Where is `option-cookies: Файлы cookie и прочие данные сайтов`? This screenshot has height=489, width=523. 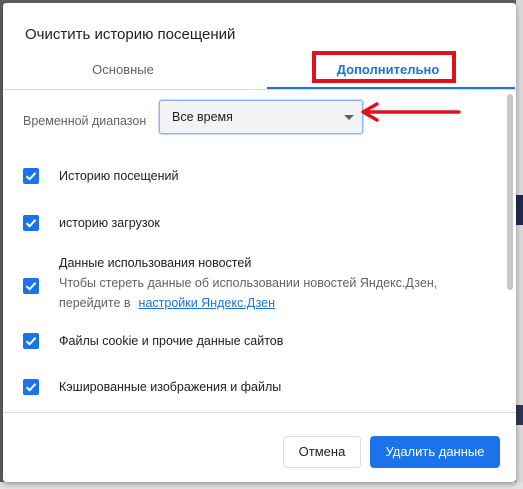
option-cookies: Файлы cookie и прочие данные сайтов is located at coordinates (263, 343).